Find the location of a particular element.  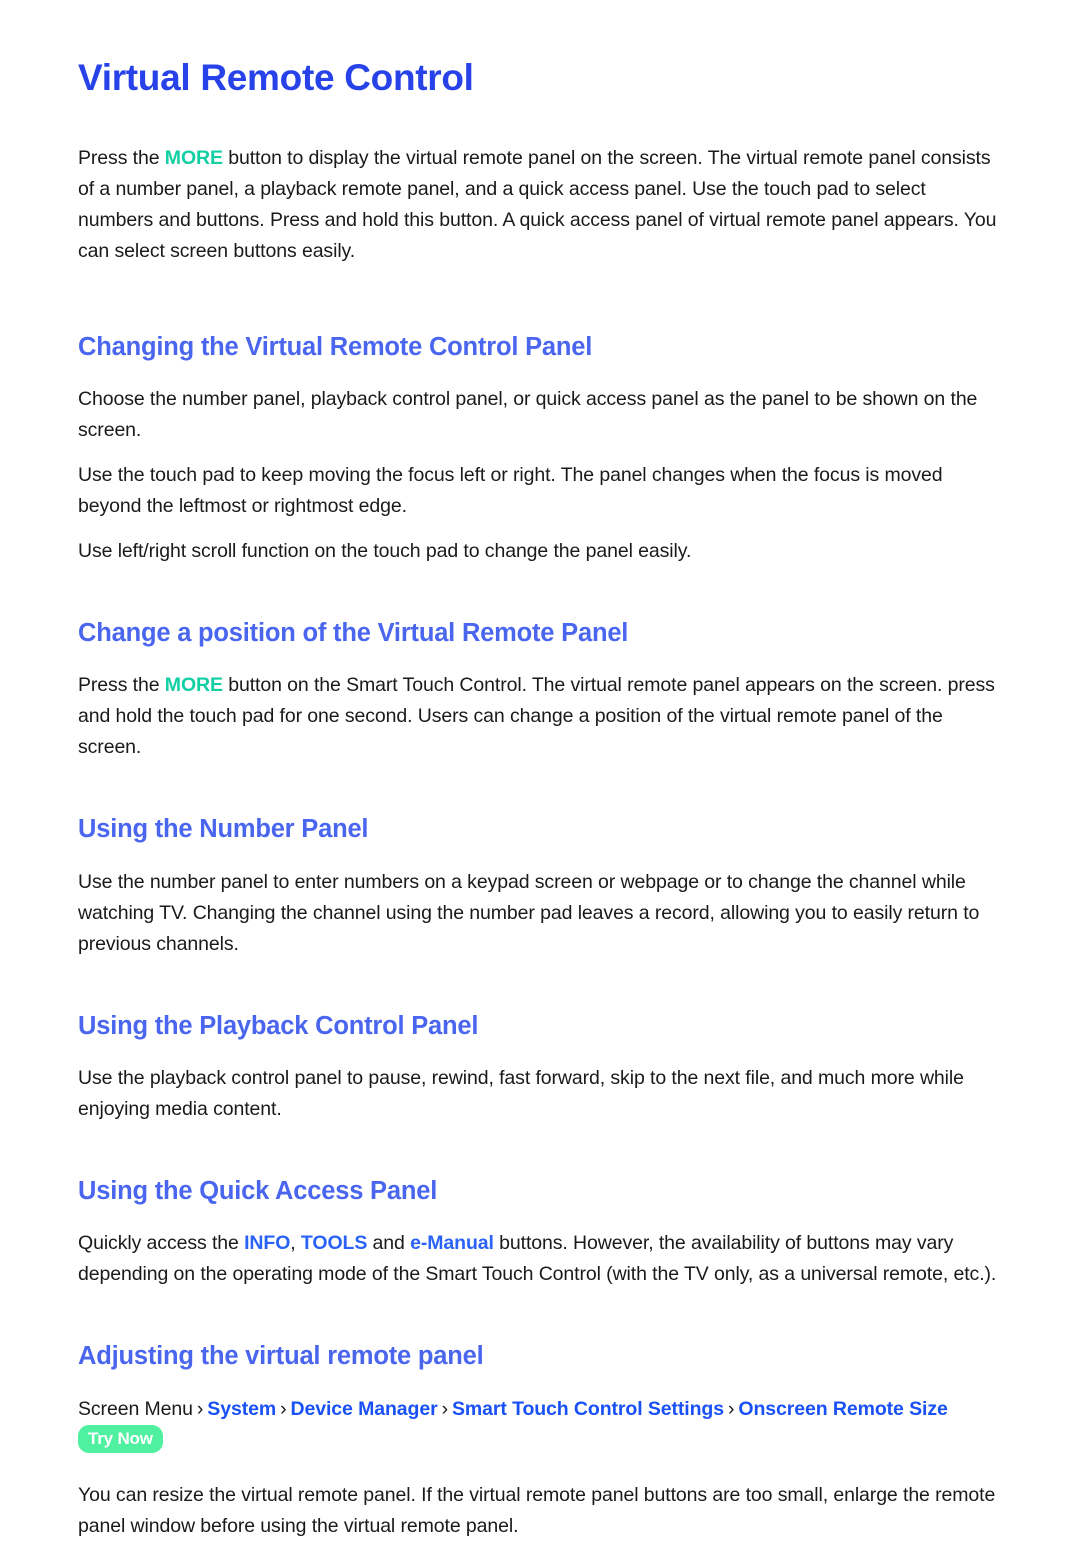

breadcrumb-item-device-manager: Device Manager is located at coordinates (363, 1409).